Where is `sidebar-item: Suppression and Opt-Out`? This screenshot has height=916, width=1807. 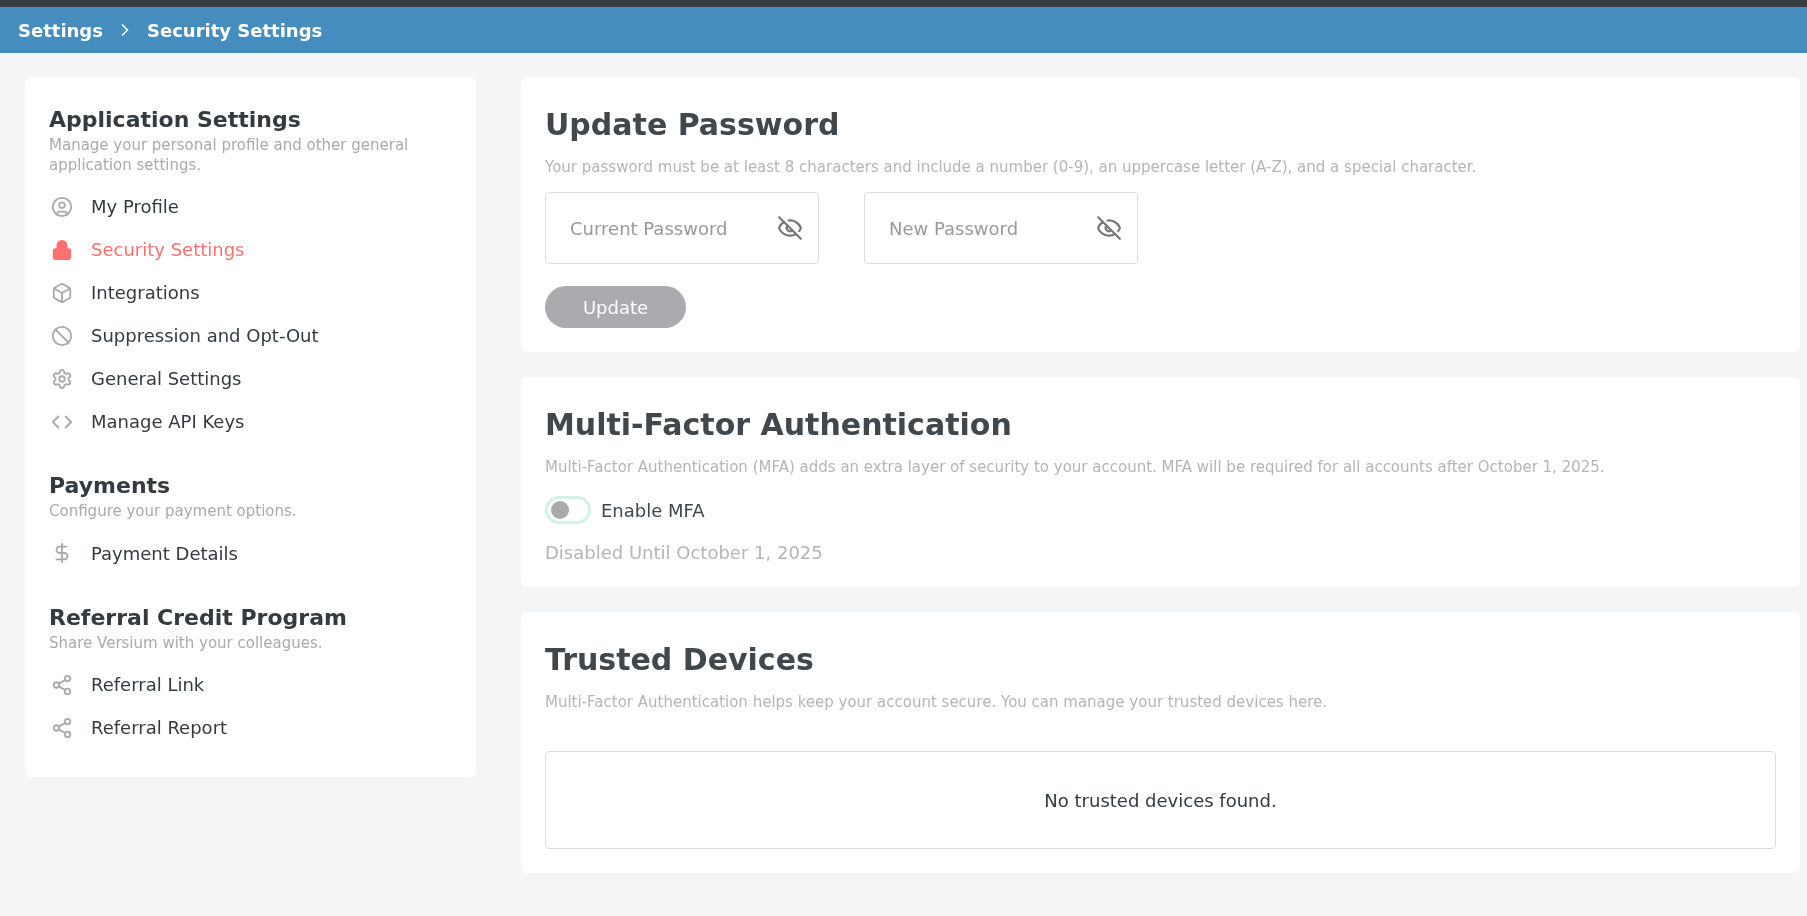 sidebar-item: Suppression and Opt-Out is located at coordinates (250, 335).